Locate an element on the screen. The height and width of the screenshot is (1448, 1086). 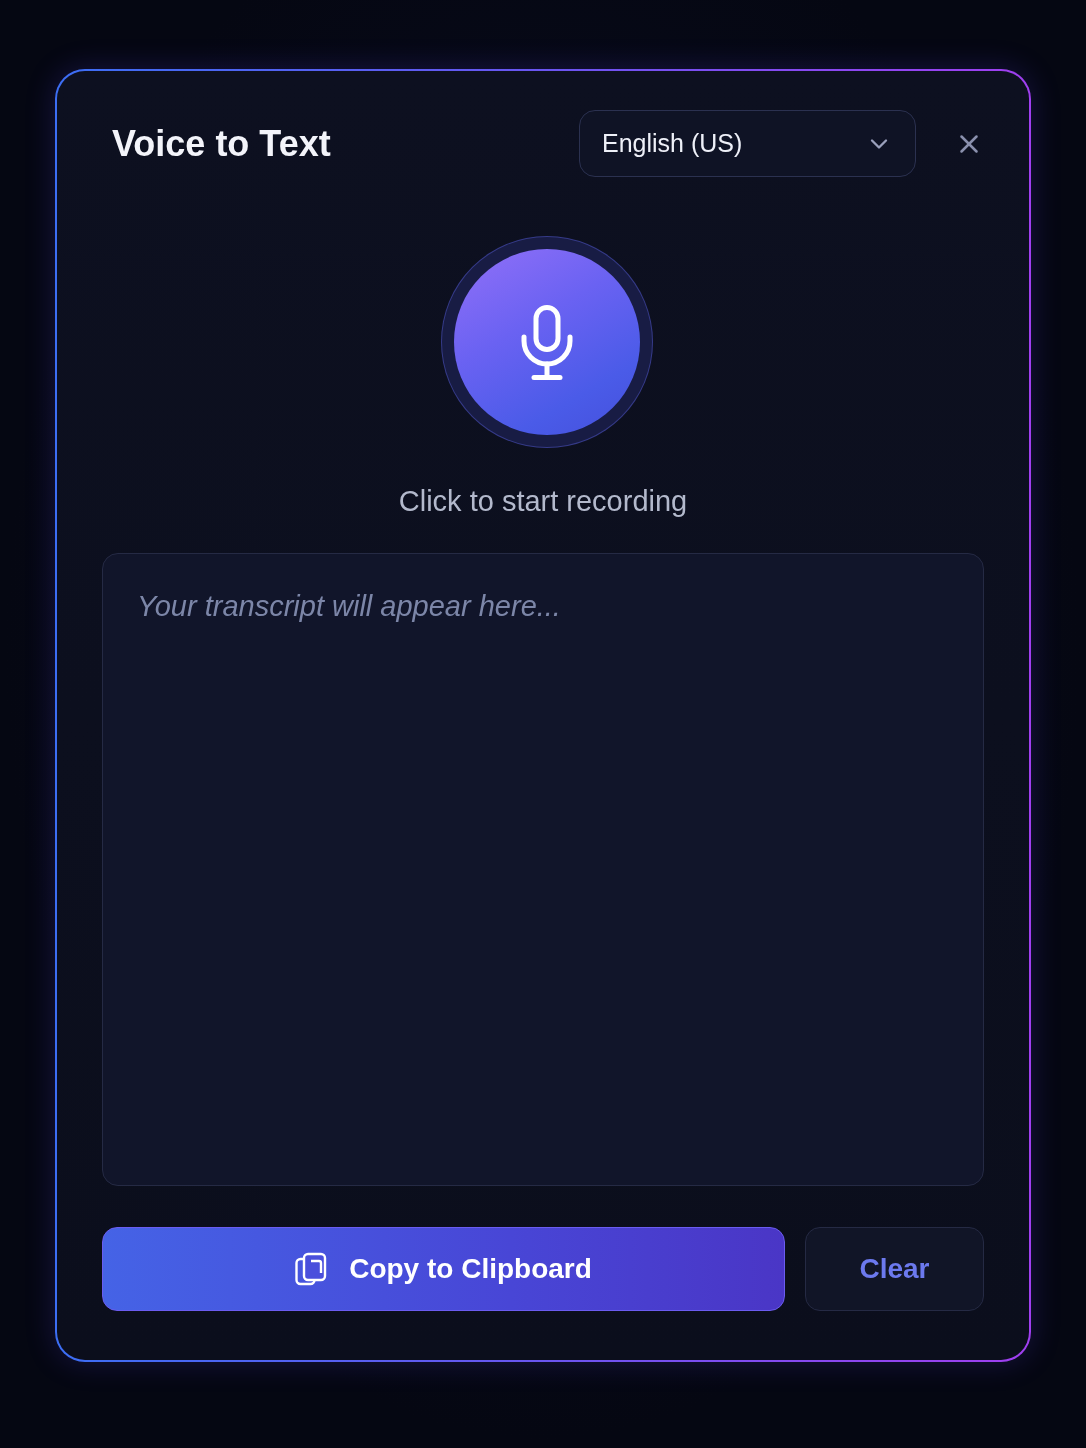
copy-button: Copy to Clipboard is located at coordinates (443, 1269).